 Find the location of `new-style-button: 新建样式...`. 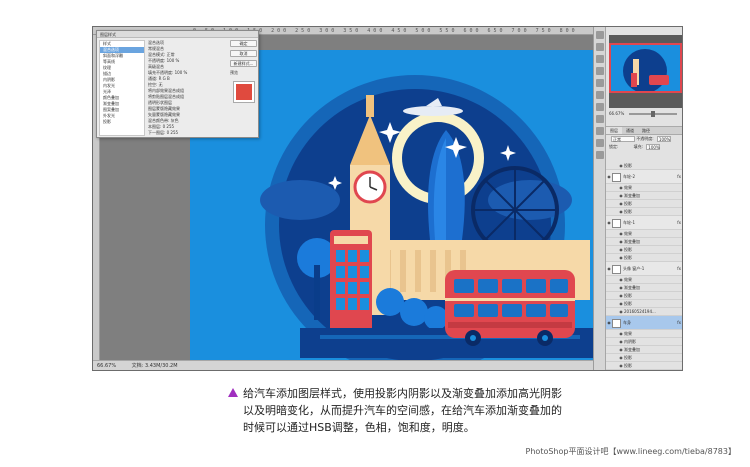

new-style-button: 新建样式... is located at coordinates (243, 63).